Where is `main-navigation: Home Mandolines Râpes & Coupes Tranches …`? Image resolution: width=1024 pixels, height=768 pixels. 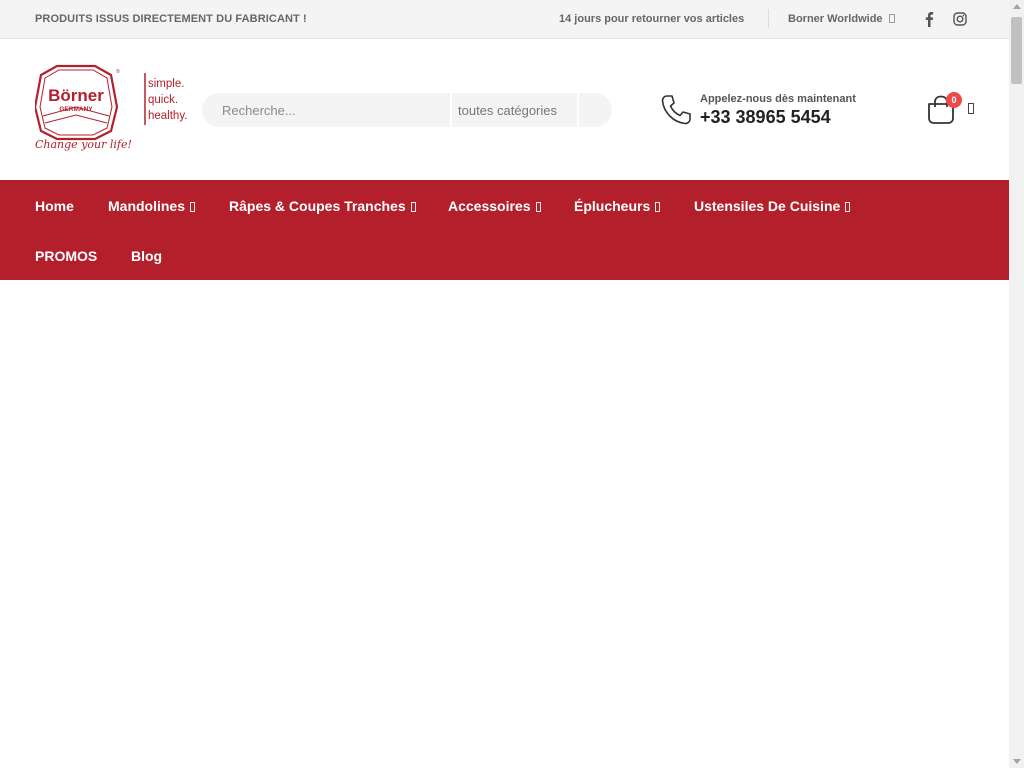 main-navigation: Home Mandolines Râpes & Coupes Tranches … is located at coordinates (504, 230).